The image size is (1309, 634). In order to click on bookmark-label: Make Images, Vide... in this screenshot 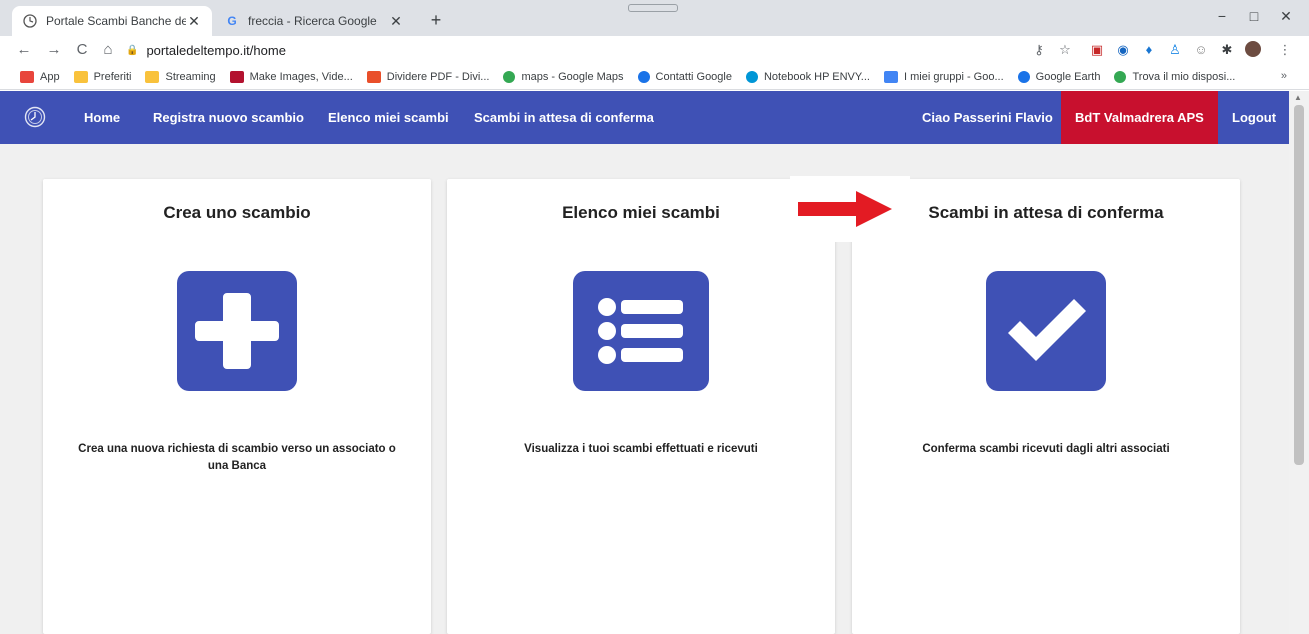, I will do `click(301, 76)`.